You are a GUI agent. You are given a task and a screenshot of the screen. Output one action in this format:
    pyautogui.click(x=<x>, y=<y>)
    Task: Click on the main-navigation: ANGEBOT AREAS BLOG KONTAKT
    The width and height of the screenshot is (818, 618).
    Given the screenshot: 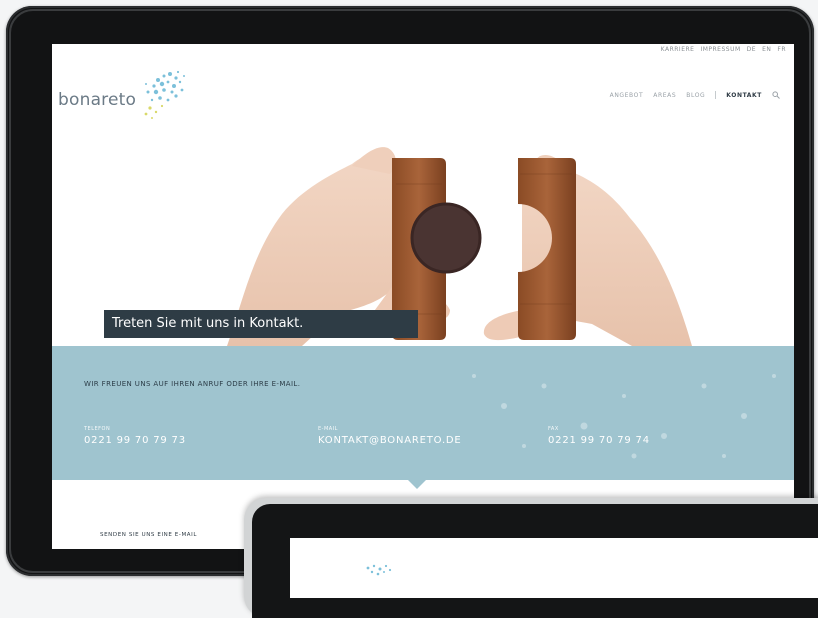 What is the action you would take?
    pyautogui.click(x=695, y=95)
    